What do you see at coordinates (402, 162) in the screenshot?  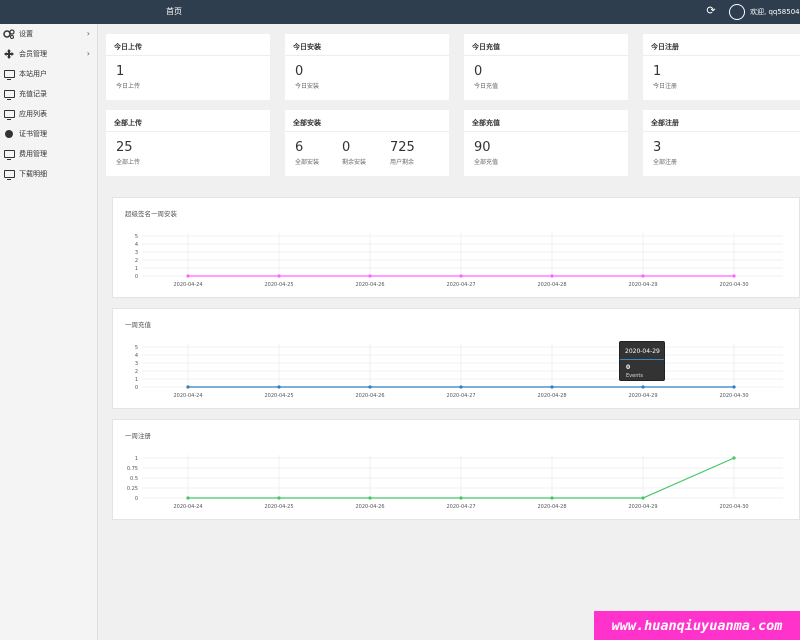 I see `card-sub-user-remaining: 用户剩余` at bounding box center [402, 162].